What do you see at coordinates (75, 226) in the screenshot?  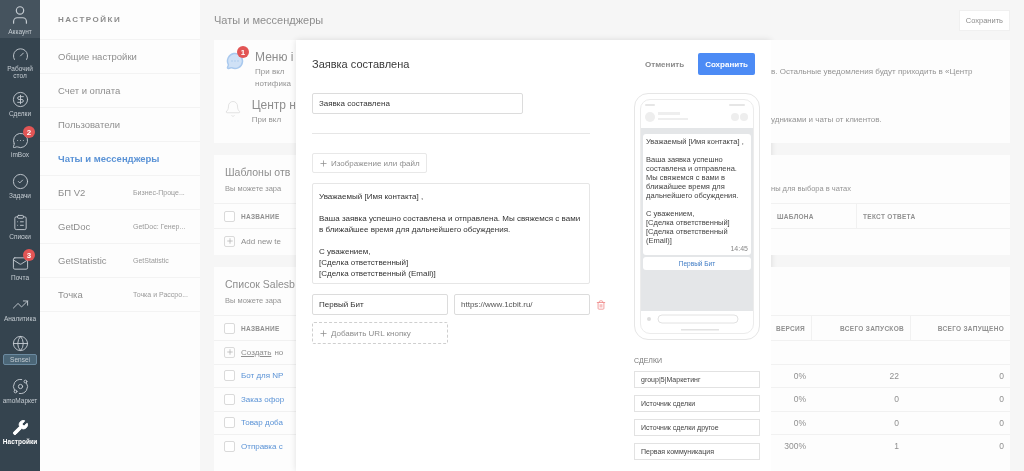 I see `menu-item-label: GetDoc` at bounding box center [75, 226].